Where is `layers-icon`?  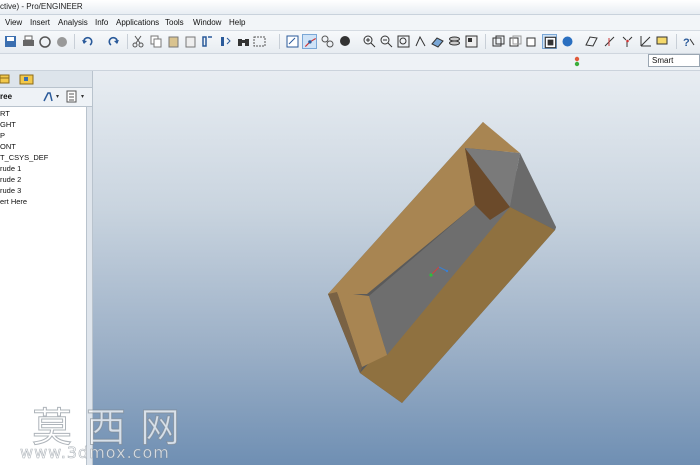
layers-icon is located at coordinates (454, 41).